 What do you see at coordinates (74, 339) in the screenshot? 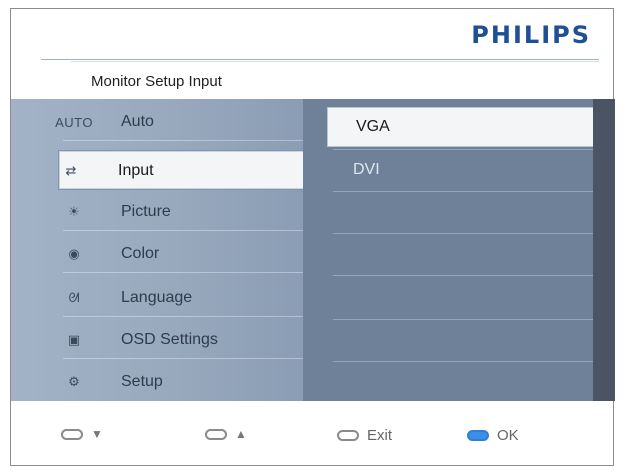
I see `osd-settings-icon: ▣` at bounding box center [74, 339].